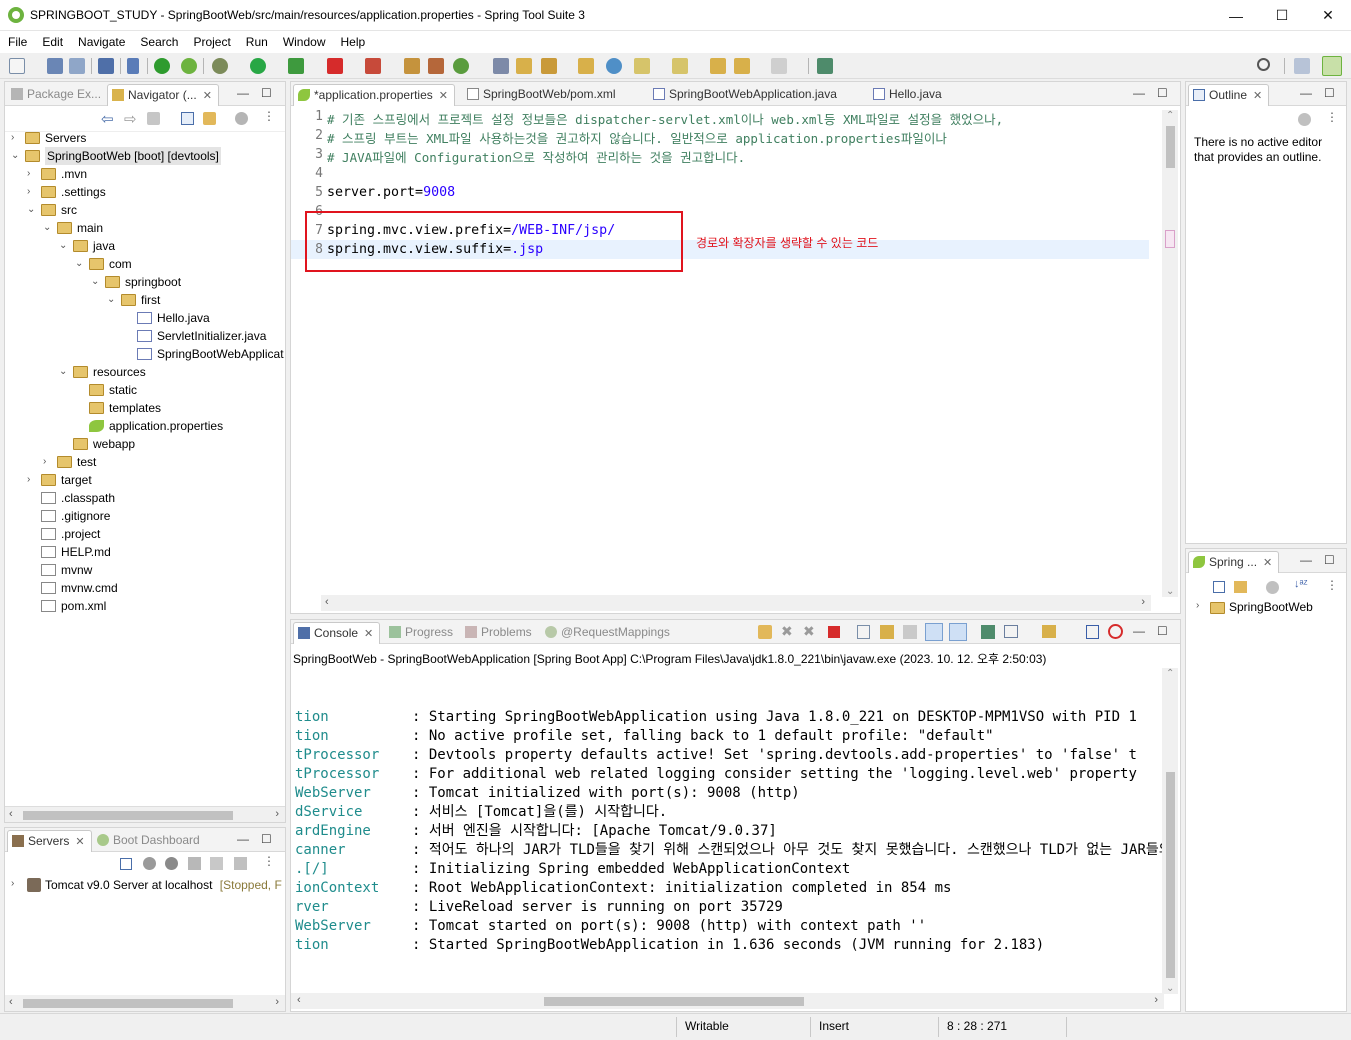 This screenshot has width=1351, height=1040. Describe the element at coordinates (422, 633) in the screenshot. I see `tab-progress: Progress` at that location.